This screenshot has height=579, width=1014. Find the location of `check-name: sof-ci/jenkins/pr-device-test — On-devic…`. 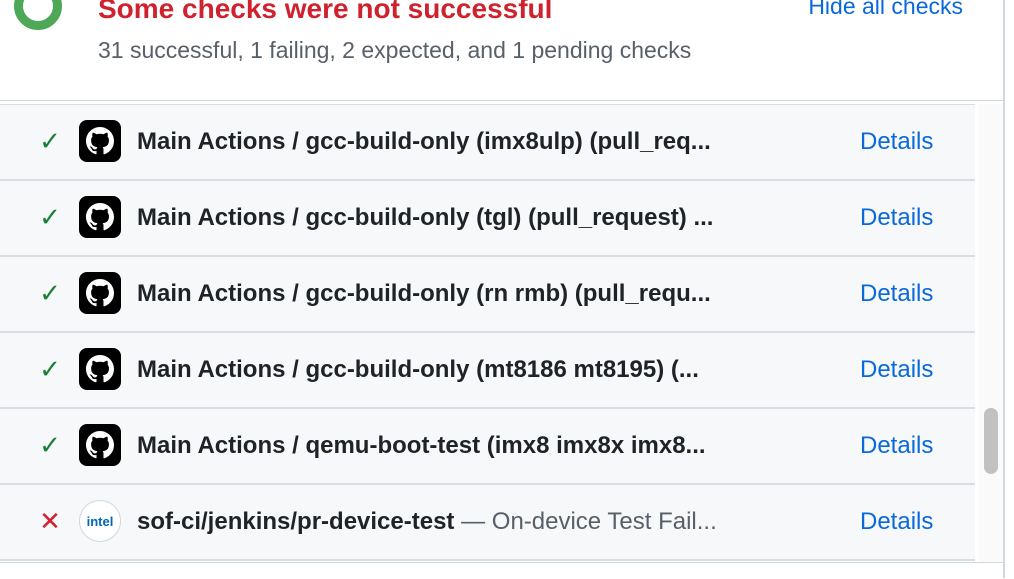

check-name: sof-ci/jenkins/pr-device-test — On-devic… is located at coordinates (459, 522).